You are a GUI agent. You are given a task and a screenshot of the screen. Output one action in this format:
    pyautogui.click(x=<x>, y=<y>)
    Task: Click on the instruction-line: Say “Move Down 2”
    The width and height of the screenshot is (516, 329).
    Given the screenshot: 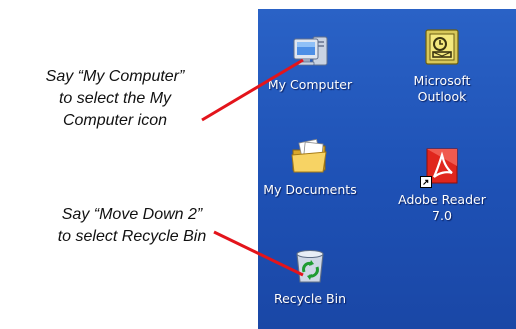 What is the action you would take?
    pyautogui.click(x=132, y=214)
    